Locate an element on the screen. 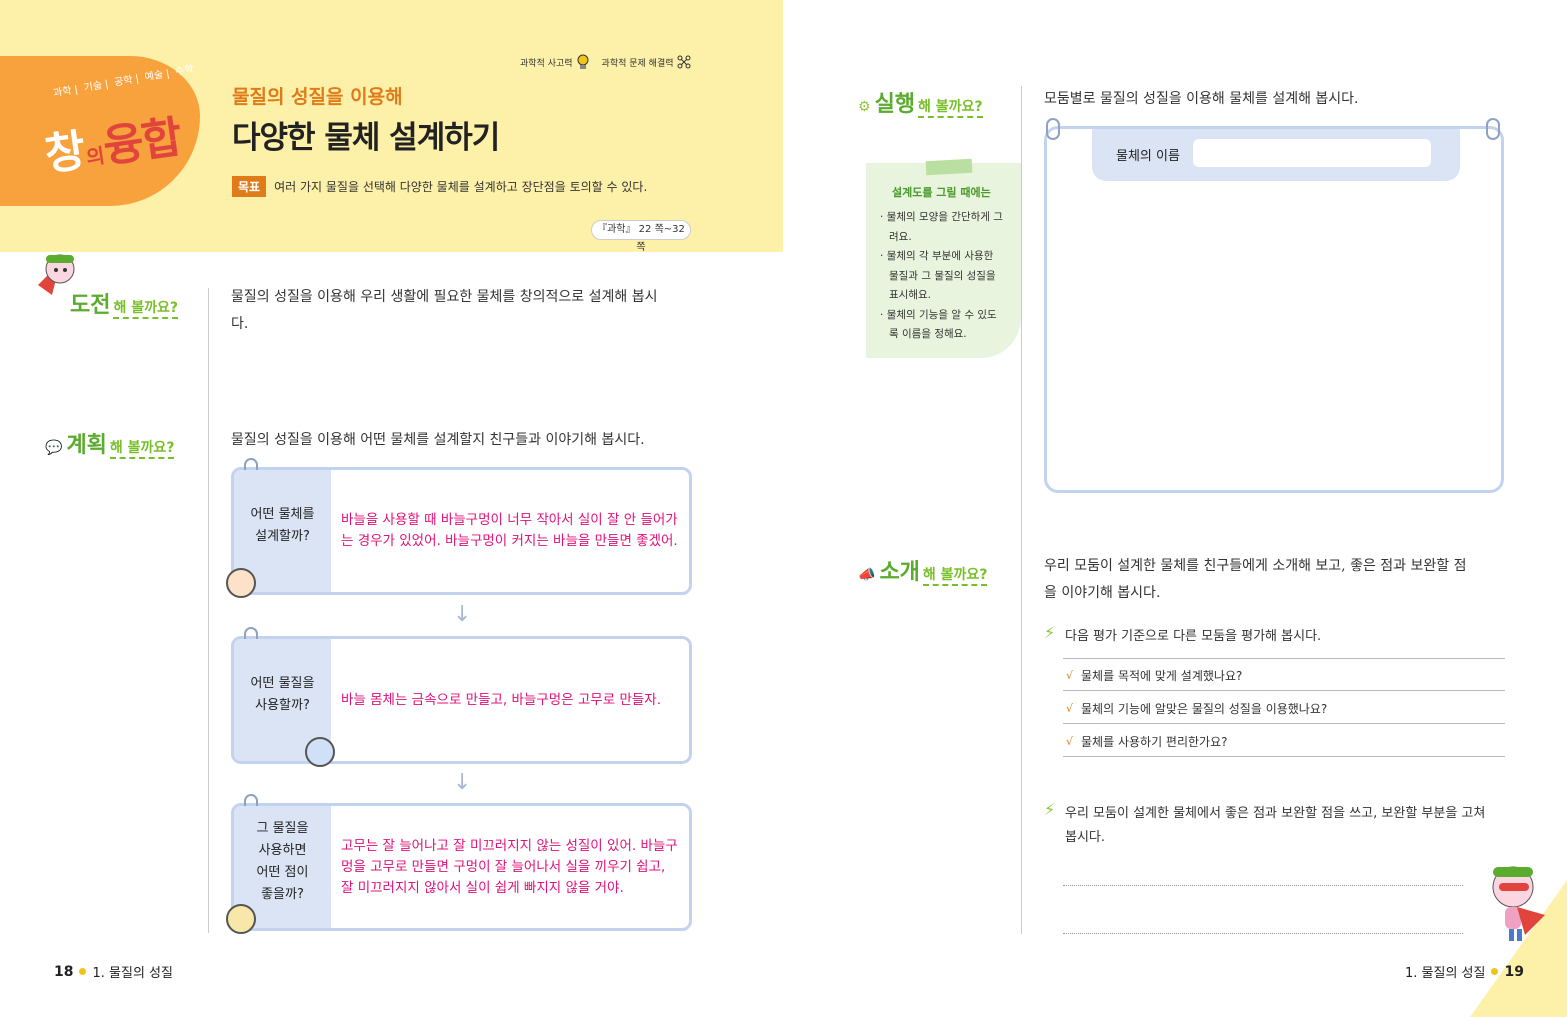 Image resolution: width=1567 pixels, height=1017 pixels. page-footer-right: 1. 물질의 성질 19 is located at coordinates (1464, 972).